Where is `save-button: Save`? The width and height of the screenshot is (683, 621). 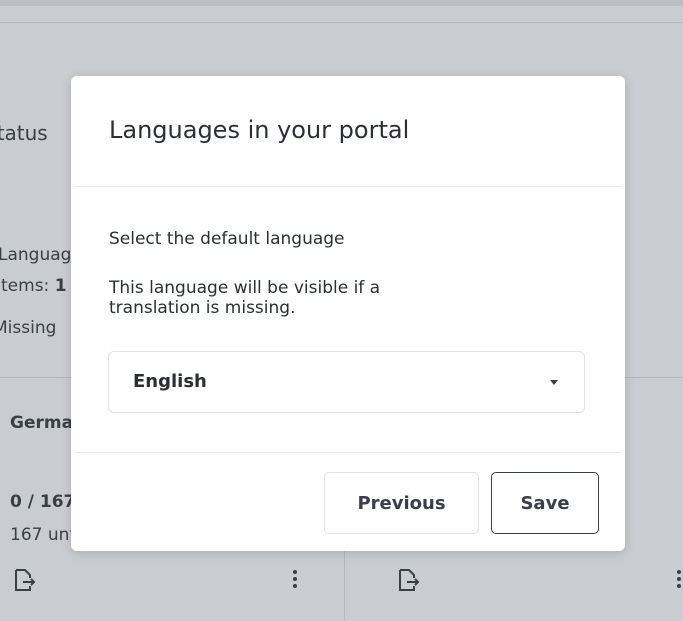 save-button: Save is located at coordinates (545, 503).